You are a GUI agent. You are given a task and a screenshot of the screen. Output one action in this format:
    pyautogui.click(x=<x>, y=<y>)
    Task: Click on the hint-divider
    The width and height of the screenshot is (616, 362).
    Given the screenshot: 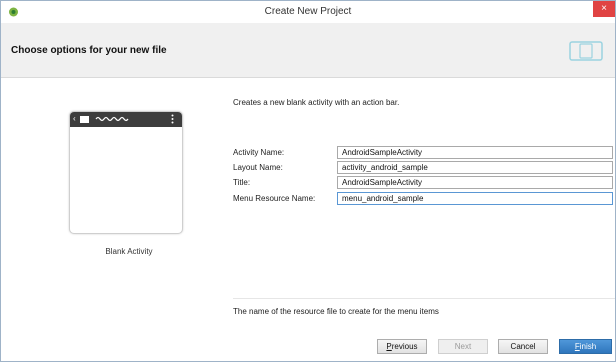 What is the action you would take?
    pyautogui.click(x=424, y=298)
    